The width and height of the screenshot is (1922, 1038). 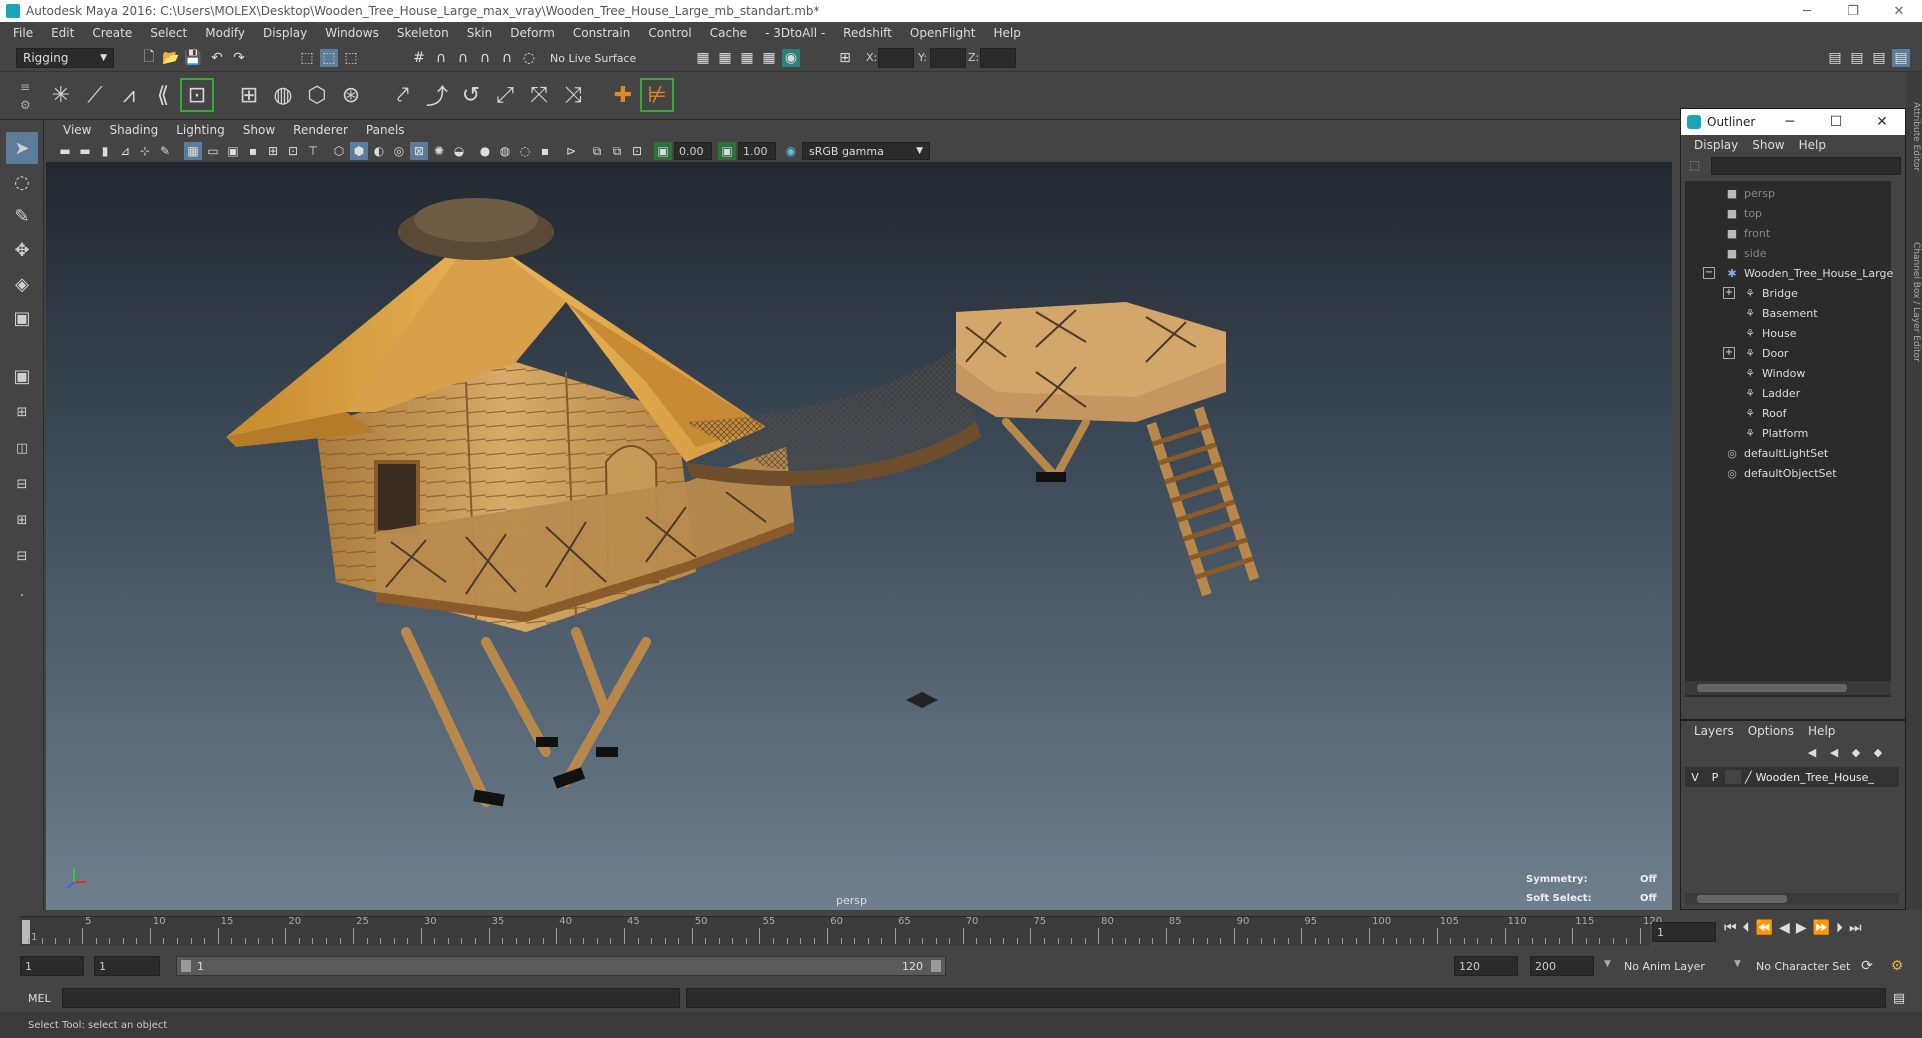 What do you see at coordinates (1747, 233) in the screenshot?
I see `list-item: ■ front` at bounding box center [1747, 233].